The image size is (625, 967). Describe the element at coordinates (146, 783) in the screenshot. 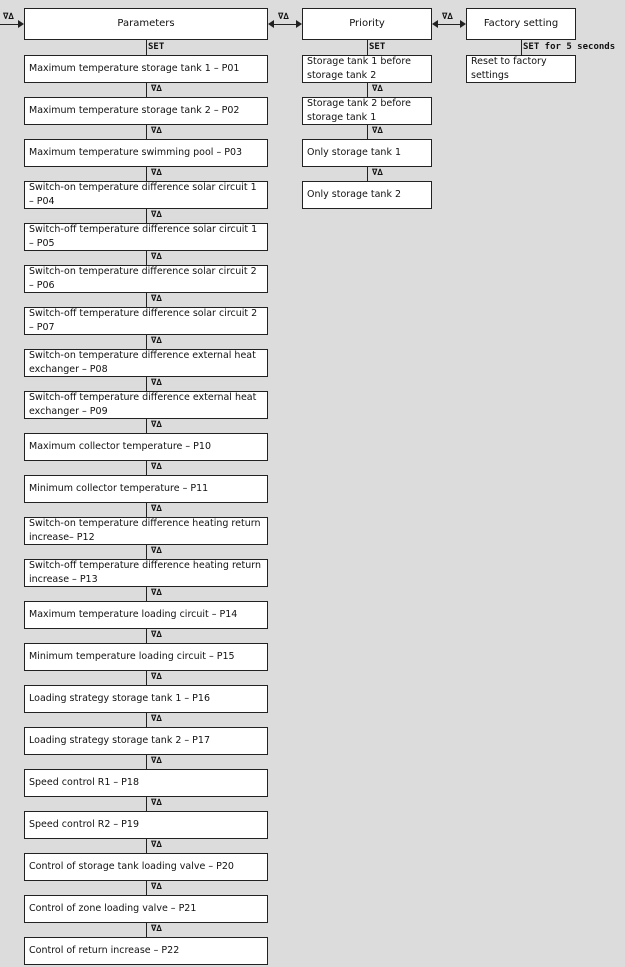

I see `parameters-item: Speed control R1 – P18` at that location.